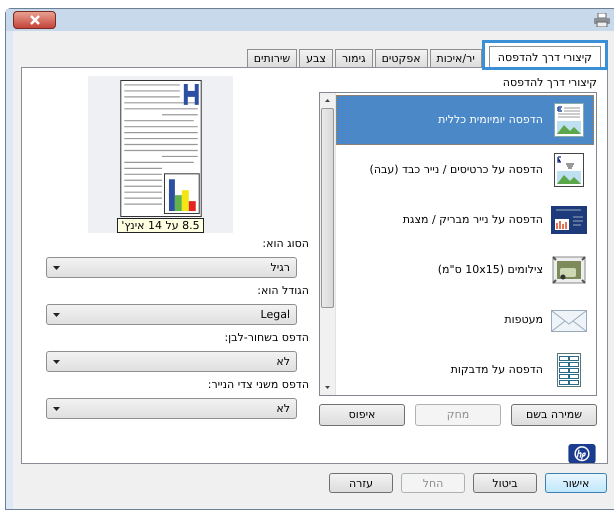 The image size is (614, 510). Describe the element at coordinates (576, 483) in the screenshot. I see `button: אישור` at that location.